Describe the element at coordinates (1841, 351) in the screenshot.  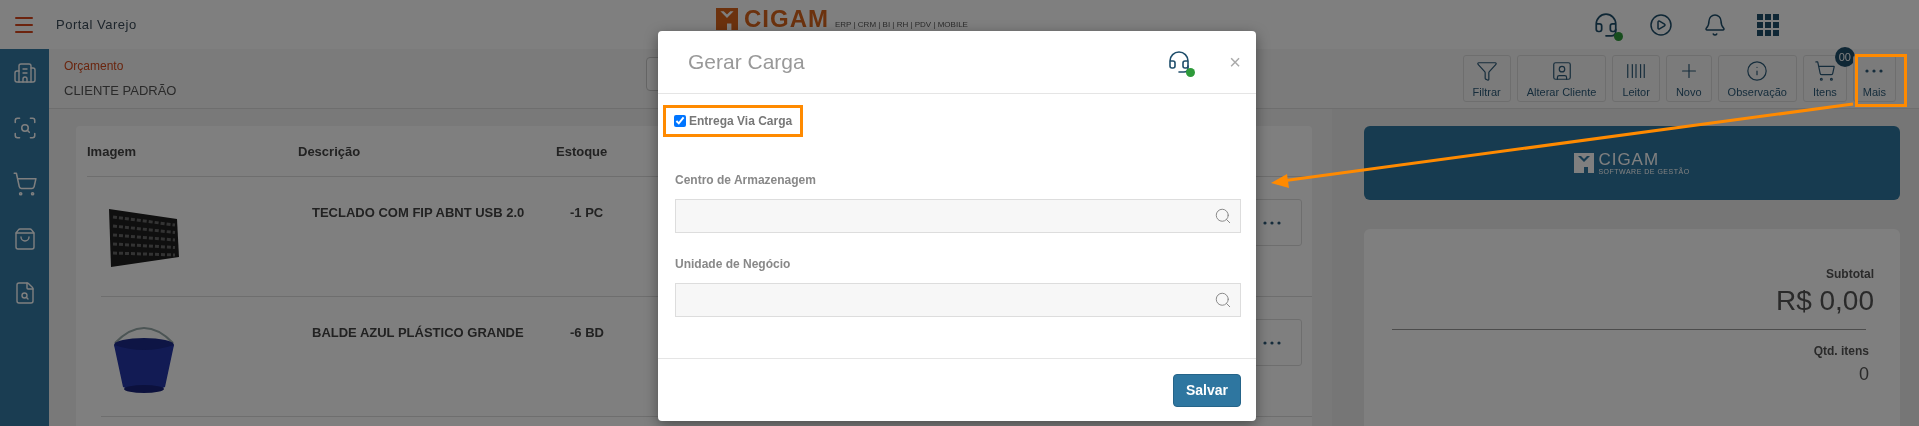
I see `count-label: Qtd. itens` at that location.